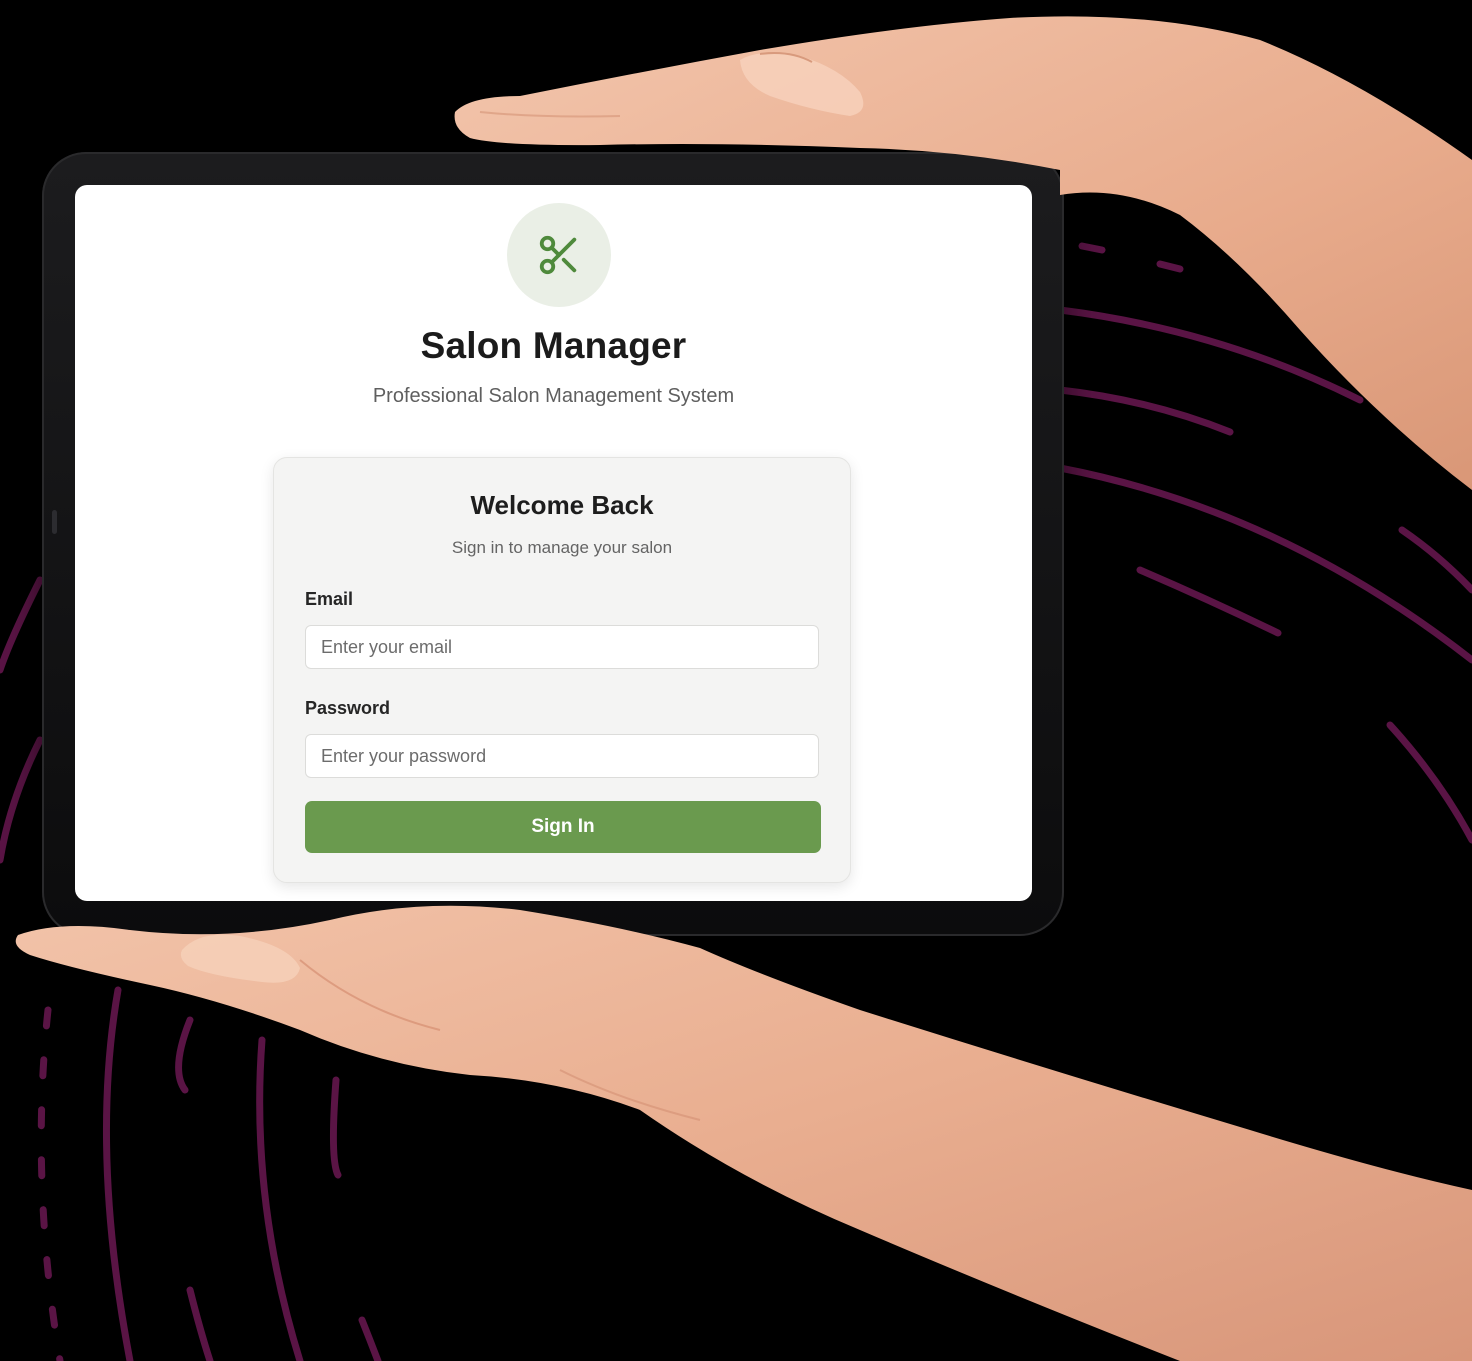 This screenshot has height=1361, width=1472. Describe the element at coordinates (562, 547) in the screenshot. I see `login-subtitle: Sign in to manage your salon` at that location.